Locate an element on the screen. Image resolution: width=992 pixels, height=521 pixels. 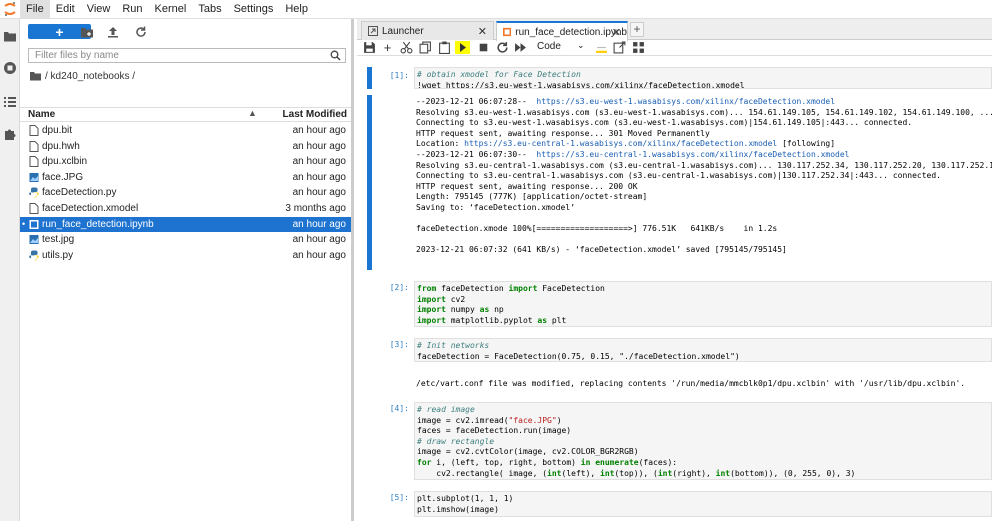
grid-icon is located at coordinates (638, 47).